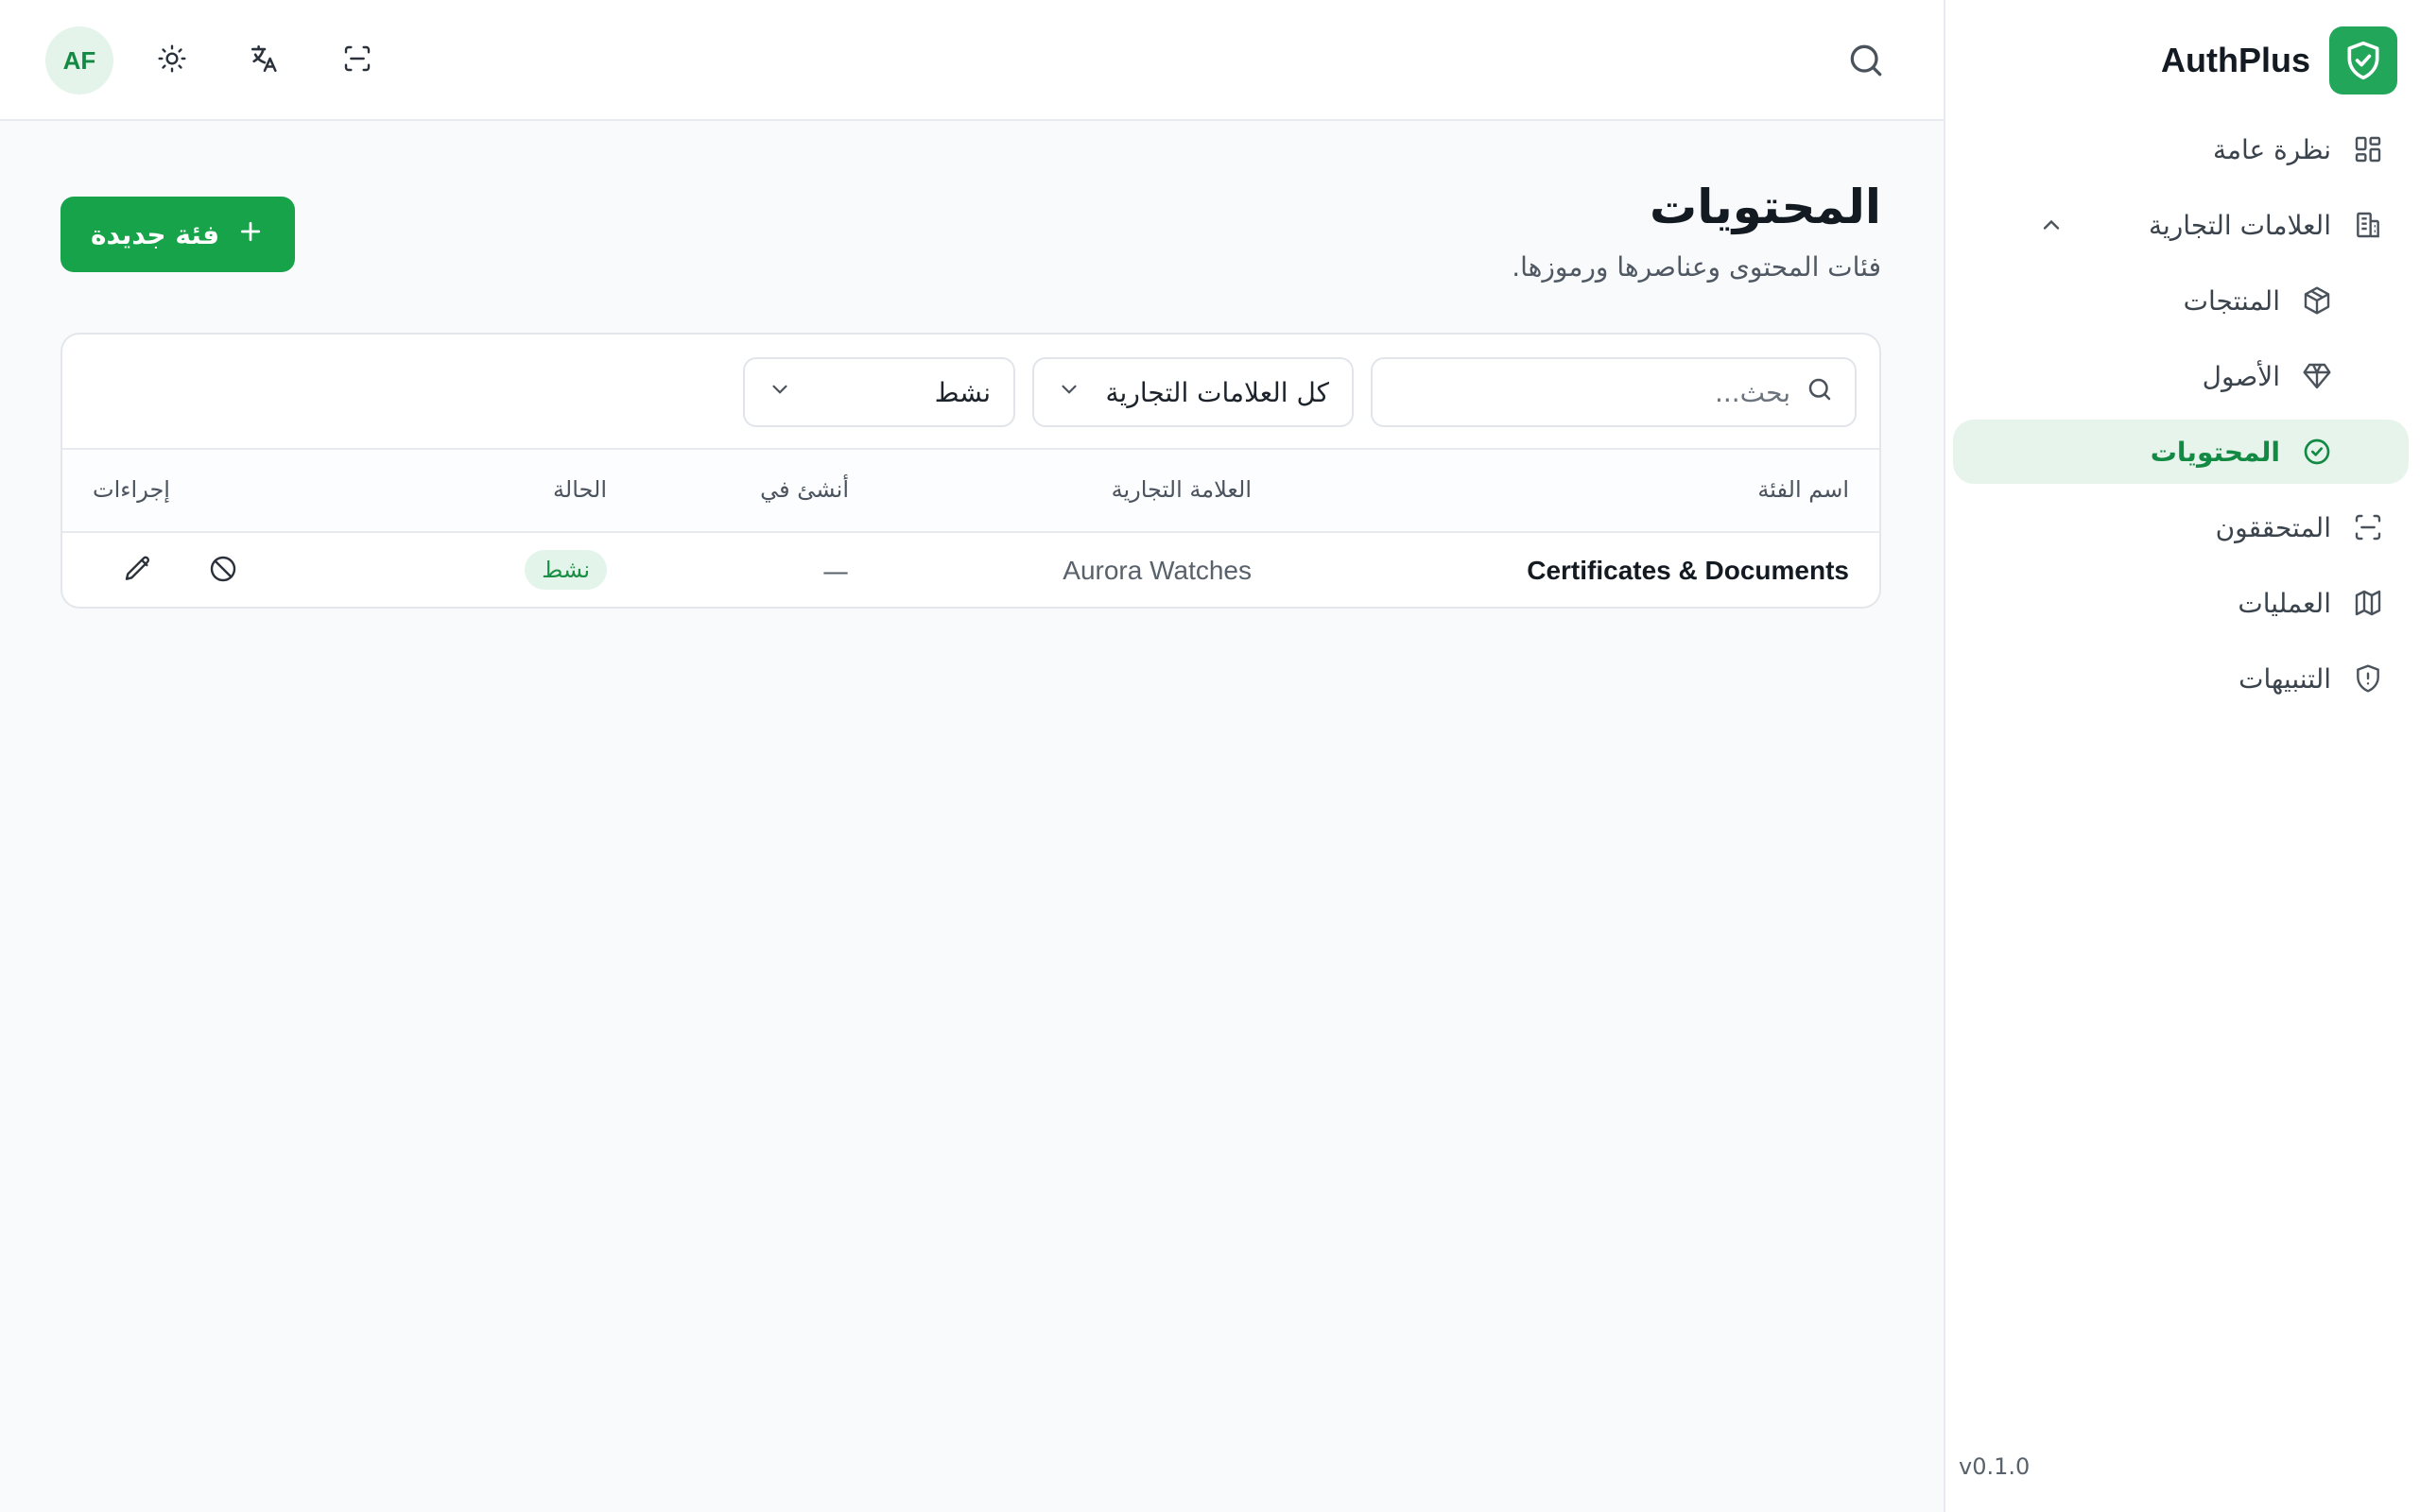 Image resolution: width=2420 pixels, height=1512 pixels. What do you see at coordinates (2317, 452) in the screenshot?
I see `check-circle-icon` at bounding box center [2317, 452].